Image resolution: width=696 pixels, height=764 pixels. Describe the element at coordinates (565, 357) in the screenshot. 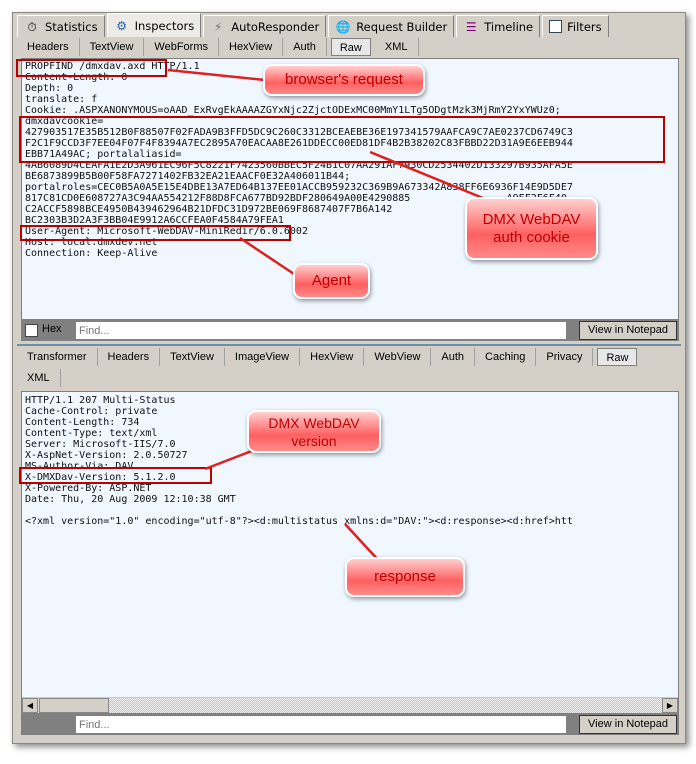

I see `resp-tab-privacy: Privacy` at that location.